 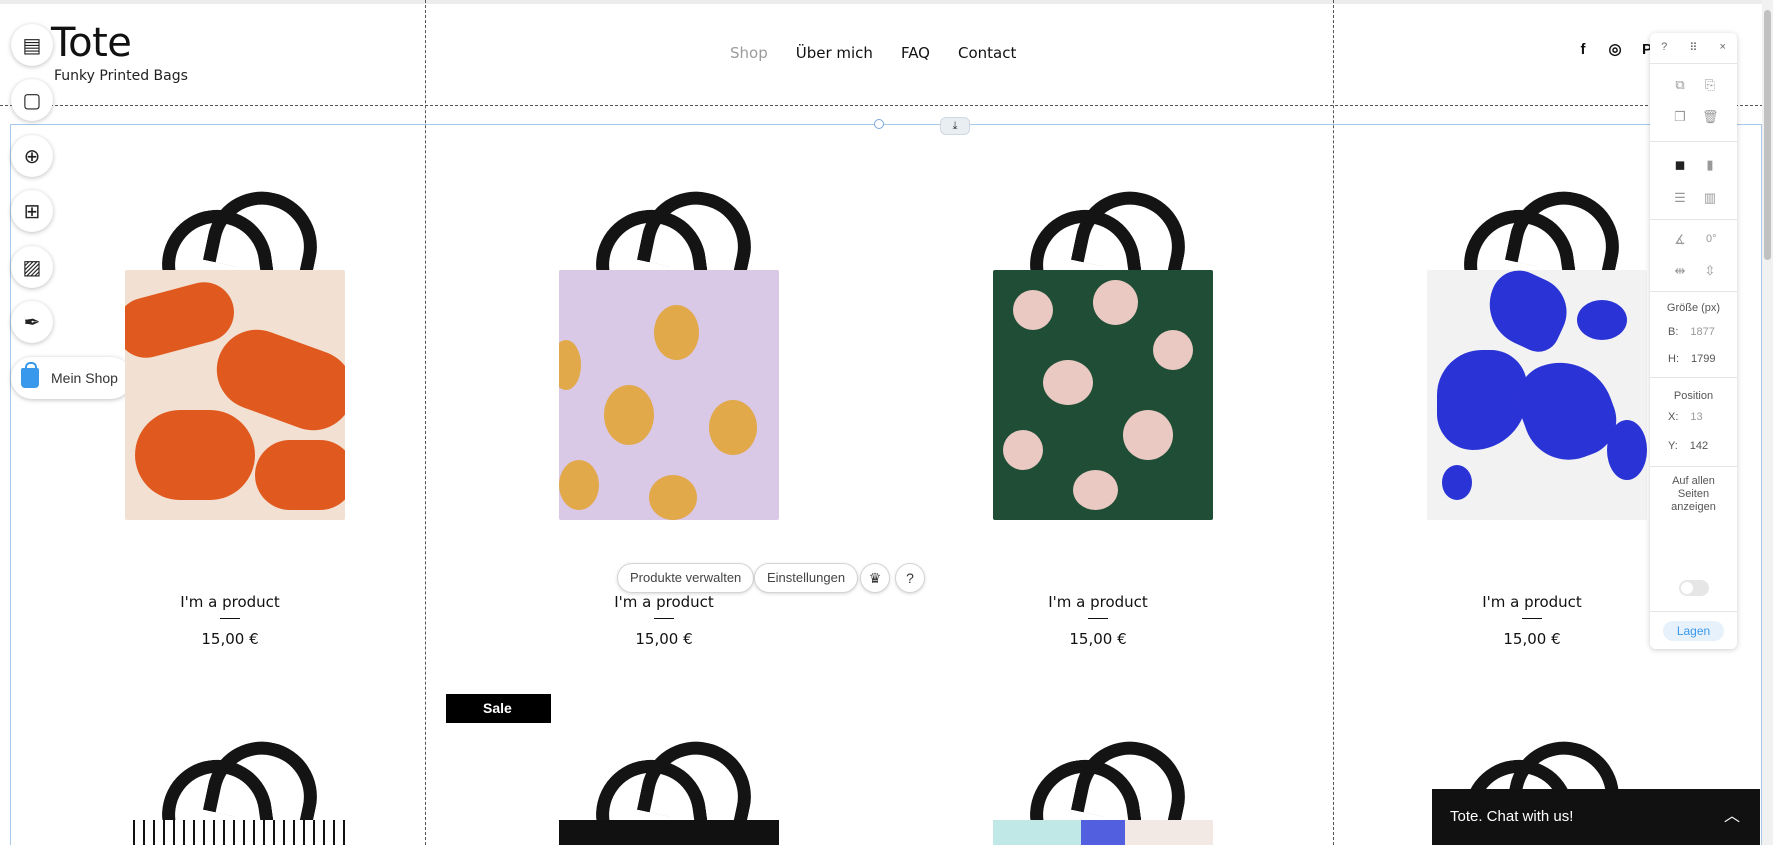 I want to click on show-on-all-pages-toggle, so click(x=1694, y=588).